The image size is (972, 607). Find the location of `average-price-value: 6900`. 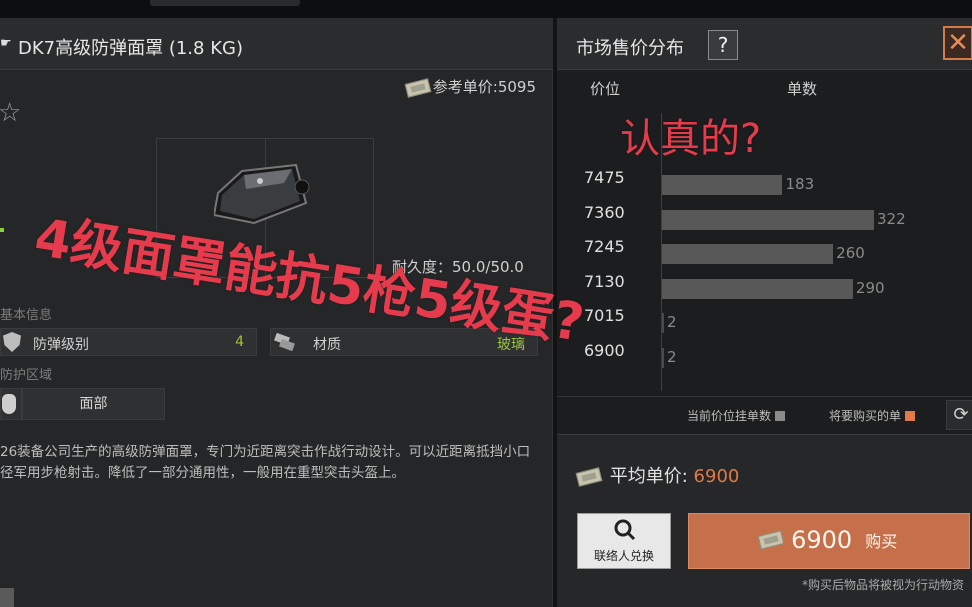

average-price-value: 6900 is located at coordinates (716, 476).